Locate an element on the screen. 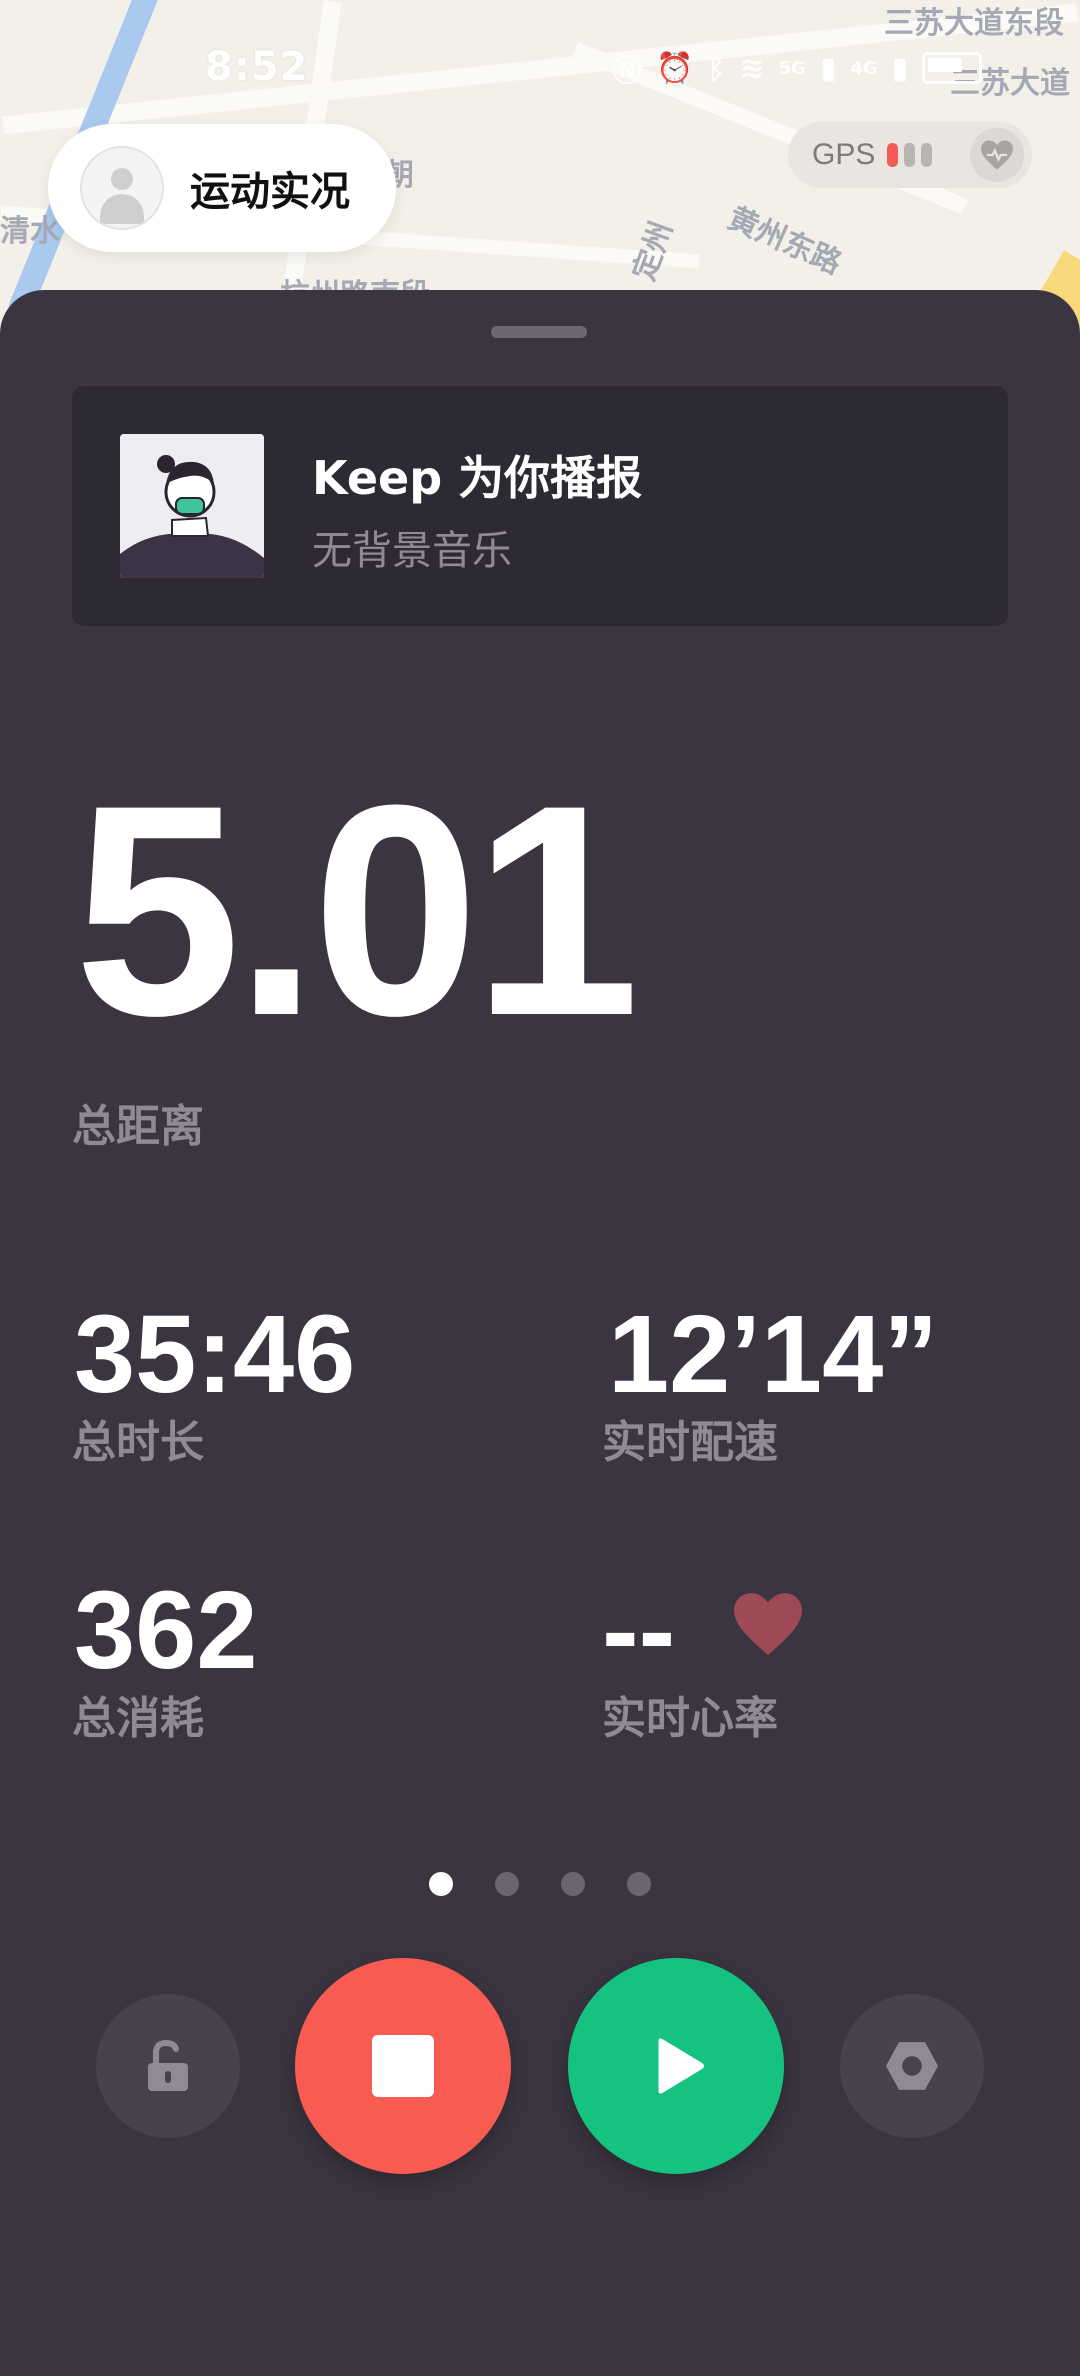 This screenshot has height=2376, width=1080. battery-icon is located at coordinates (952, 68).